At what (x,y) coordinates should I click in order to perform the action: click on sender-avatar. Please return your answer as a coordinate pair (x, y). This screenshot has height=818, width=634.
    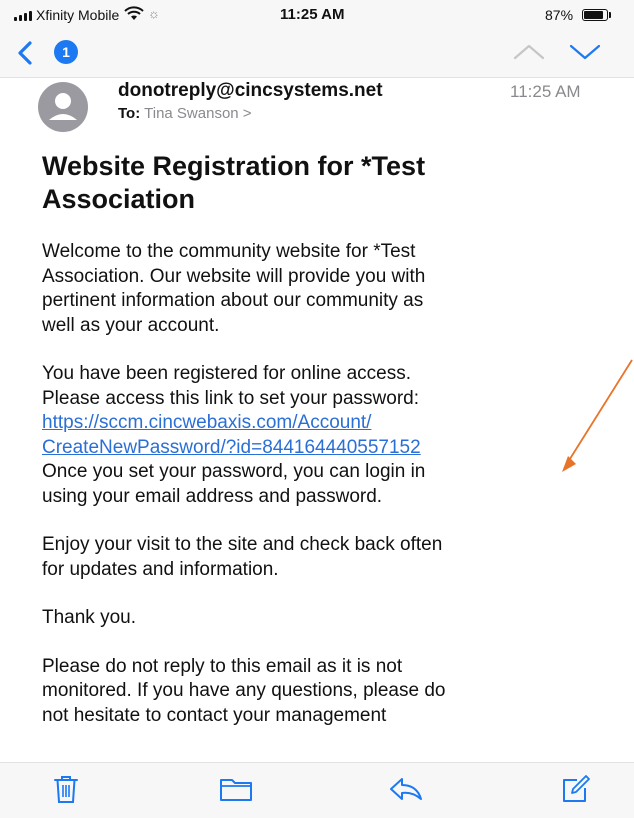
    Looking at the image, I should click on (63, 107).